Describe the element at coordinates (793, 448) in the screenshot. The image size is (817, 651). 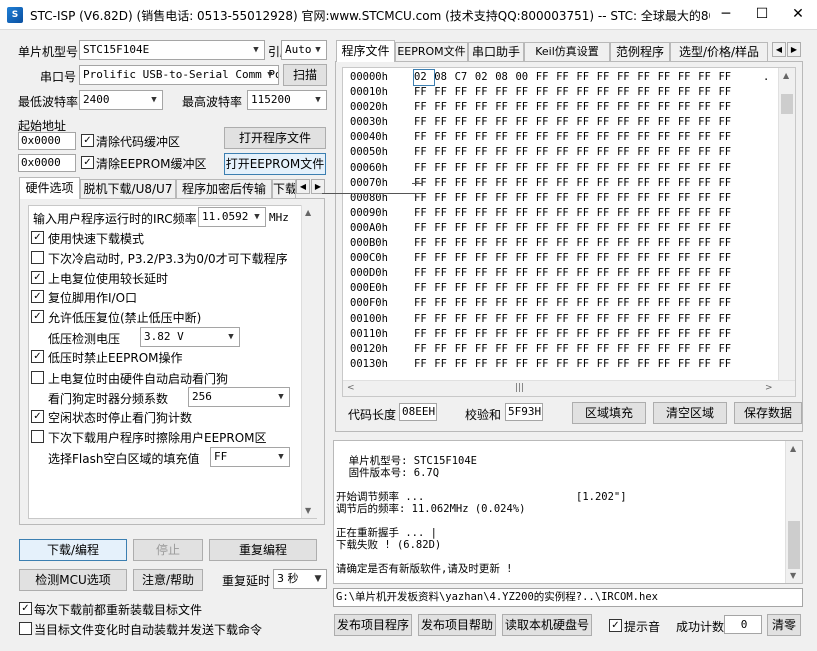
I see `scroll-up-icon: ▲` at that location.